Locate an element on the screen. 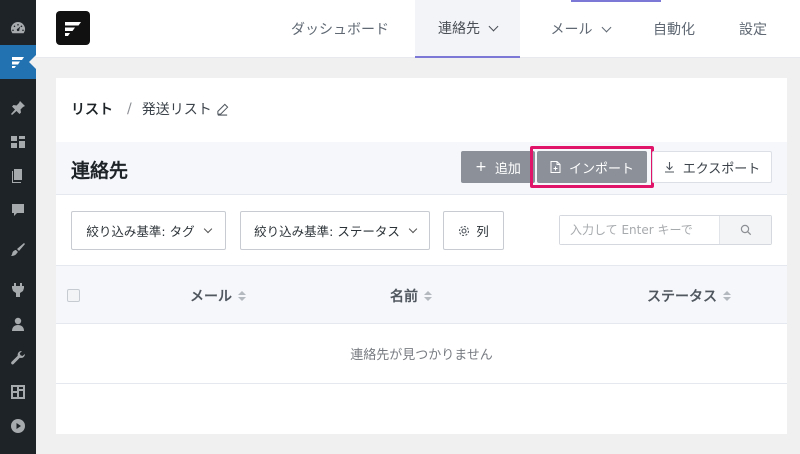 The width and height of the screenshot is (800, 454). empty-state: 連絡先が見つかりません is located at coordinates (421, 354).